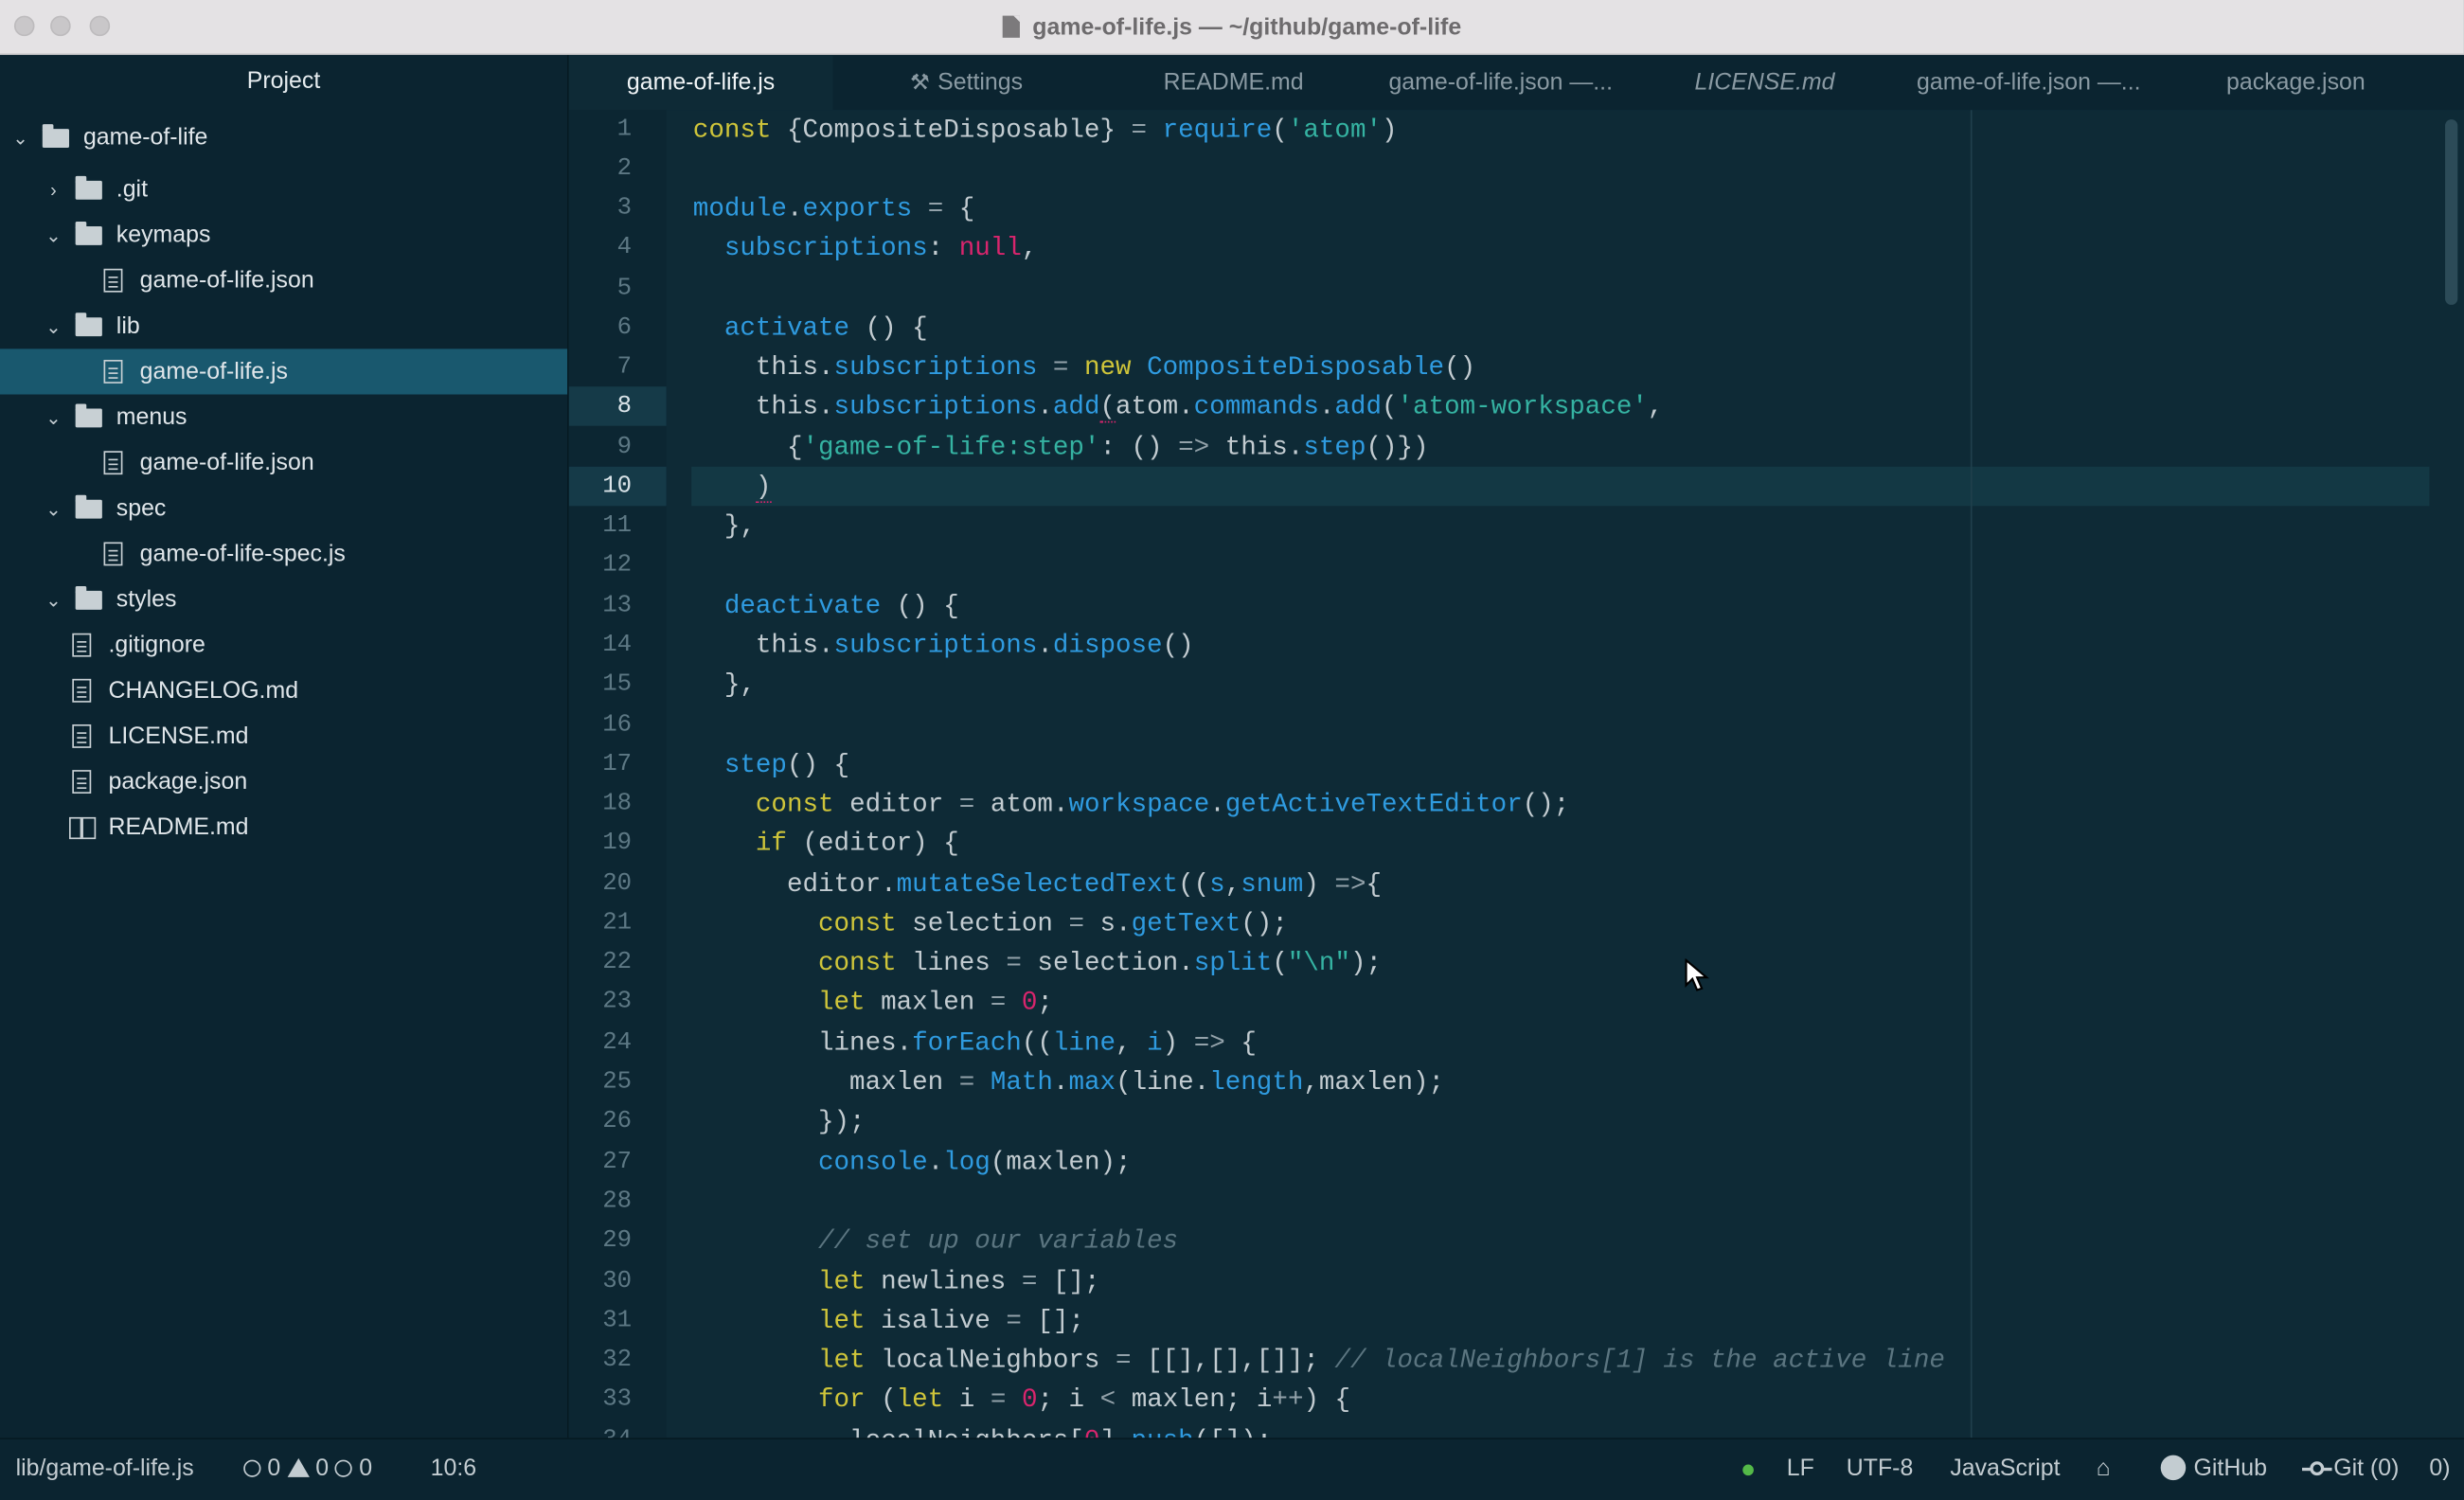  What do you see at coordinates (990, 923) in the screenshot?
I see `code-line: const selection = s.getText();` at bounding box center [990, 923].